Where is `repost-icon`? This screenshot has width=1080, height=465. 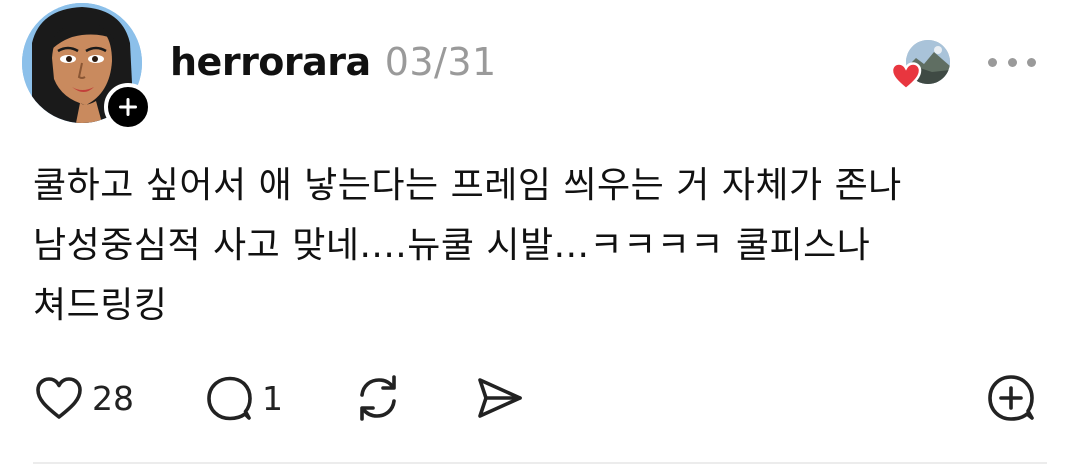 repost-icon is located at coordinates (378, 398).